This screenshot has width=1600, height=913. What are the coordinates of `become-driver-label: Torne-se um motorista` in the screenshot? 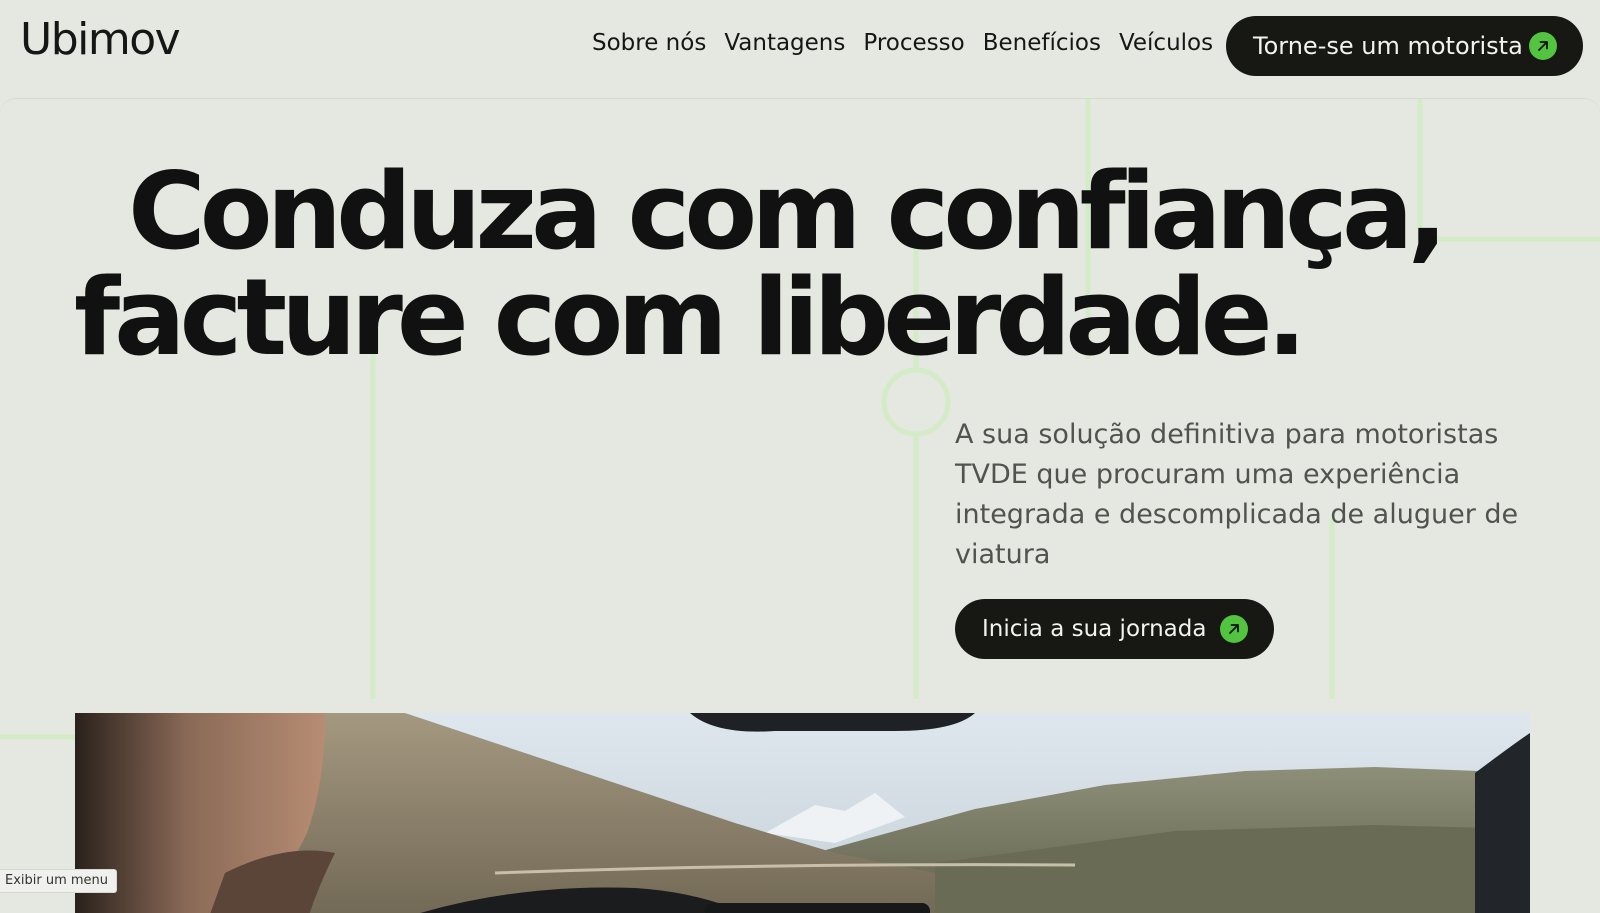 It's located at (1388, 46).